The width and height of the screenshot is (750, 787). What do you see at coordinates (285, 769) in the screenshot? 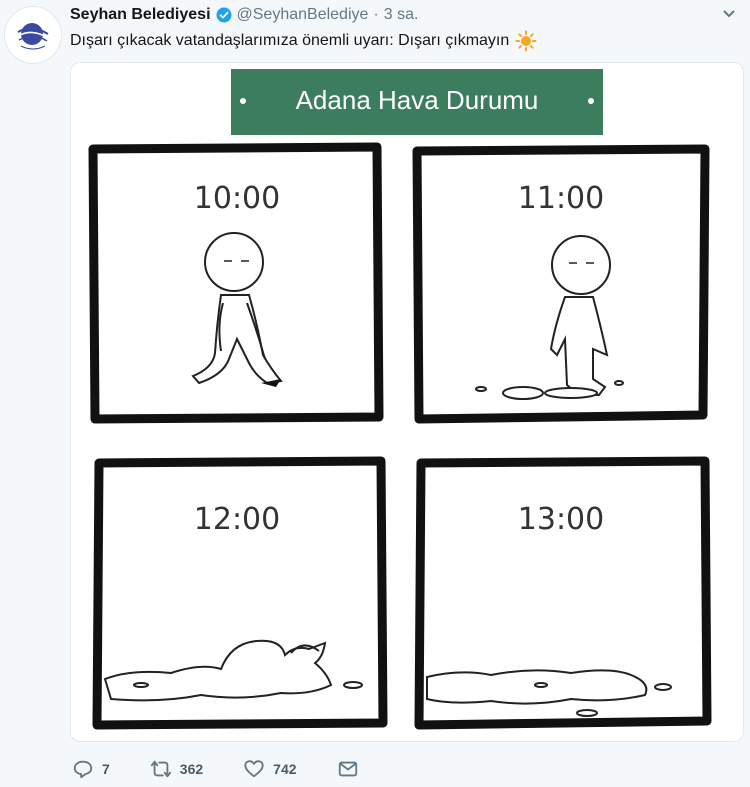
I see `like-count: 742` at bounding box center [285, 769].